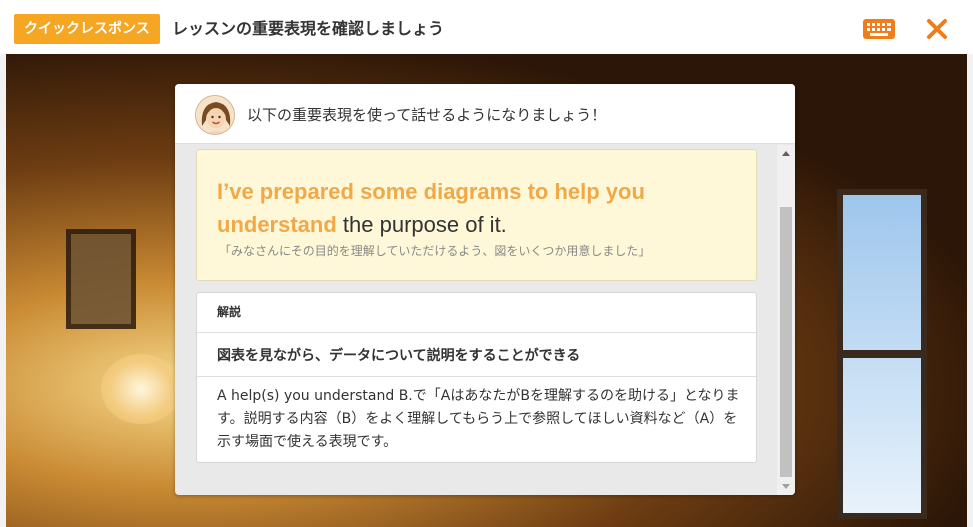  I want to click on teacher-avatar-icon, so click(215, 115).